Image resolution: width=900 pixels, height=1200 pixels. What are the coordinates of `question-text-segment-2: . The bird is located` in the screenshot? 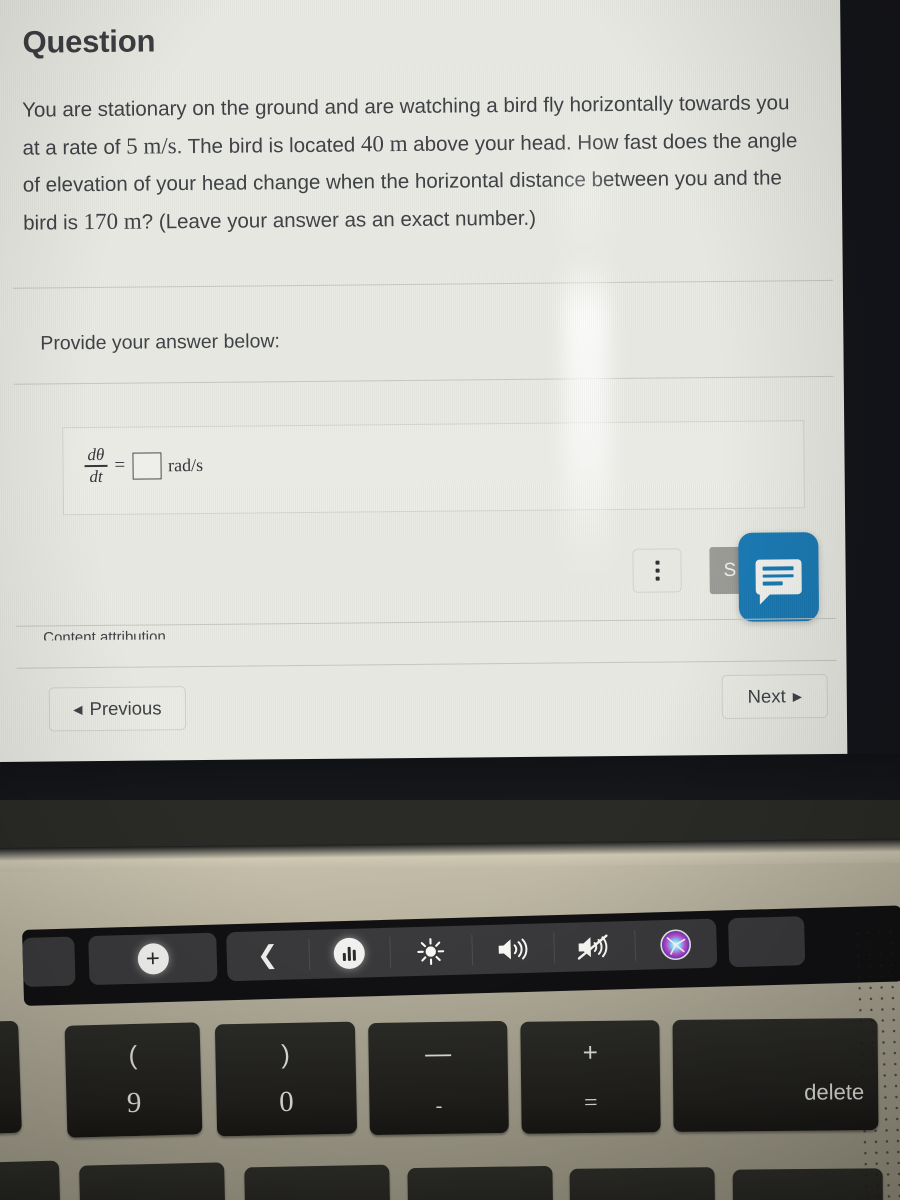 It's located at (269, 146).